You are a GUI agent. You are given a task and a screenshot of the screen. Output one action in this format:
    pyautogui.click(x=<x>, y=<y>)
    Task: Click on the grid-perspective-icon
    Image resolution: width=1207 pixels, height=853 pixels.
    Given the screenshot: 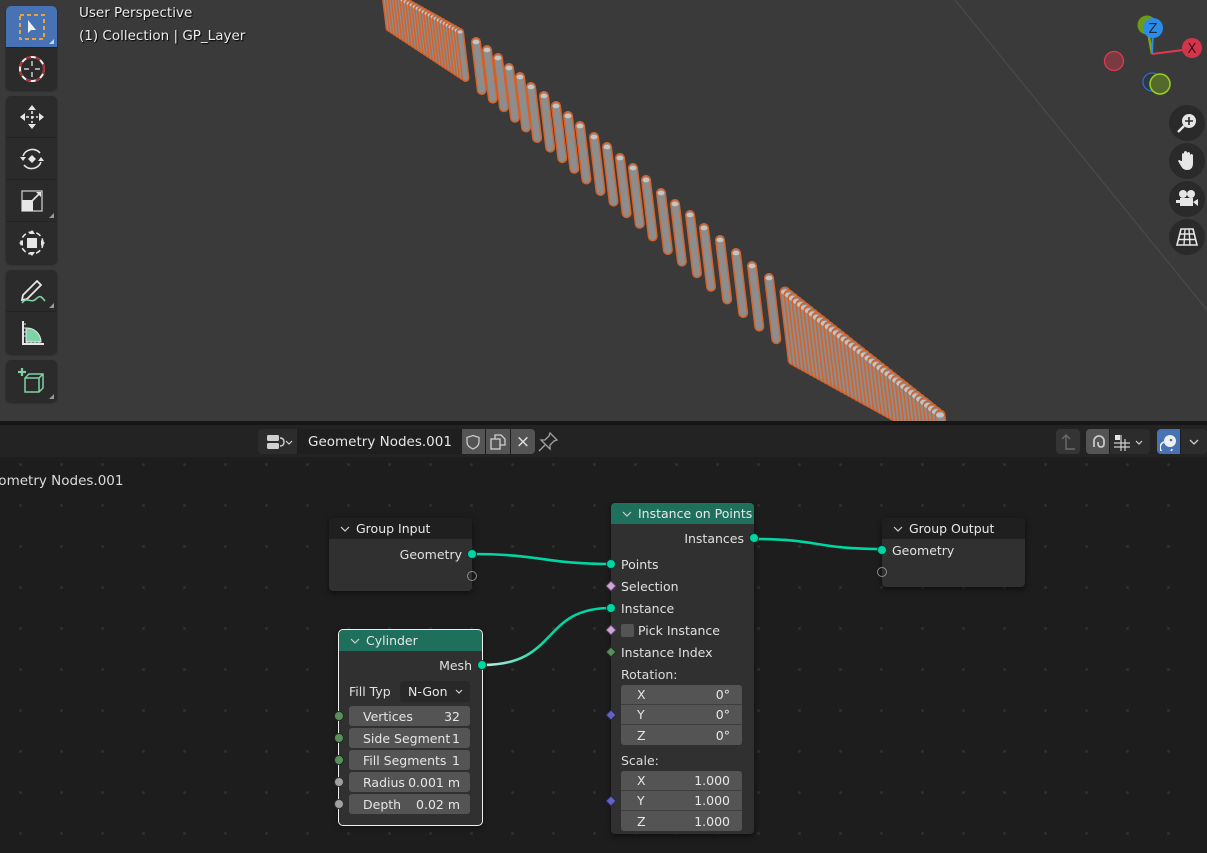 What is the action you would take?
    pyautogui.click(x=1187, y=237)
    